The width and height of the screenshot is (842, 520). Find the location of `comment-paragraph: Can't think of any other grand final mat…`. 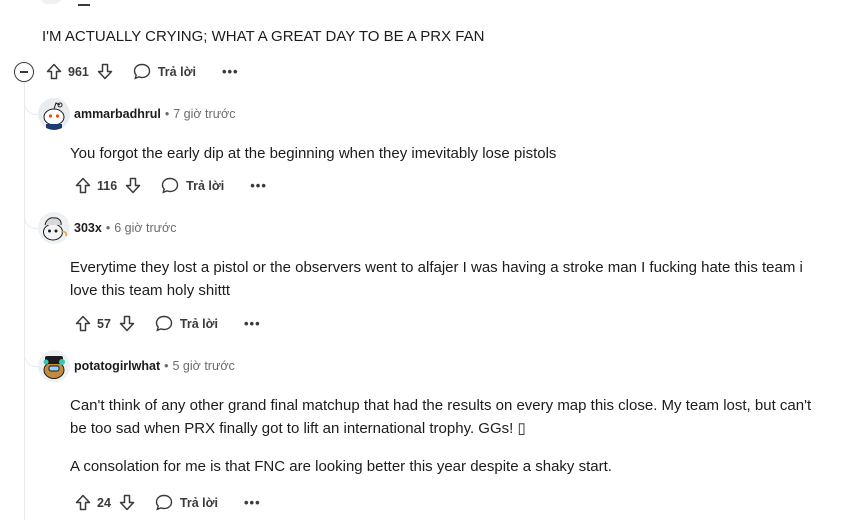

comment-paragraph: Can't think of any other grand final mat… is located at coordinates (441, 417).